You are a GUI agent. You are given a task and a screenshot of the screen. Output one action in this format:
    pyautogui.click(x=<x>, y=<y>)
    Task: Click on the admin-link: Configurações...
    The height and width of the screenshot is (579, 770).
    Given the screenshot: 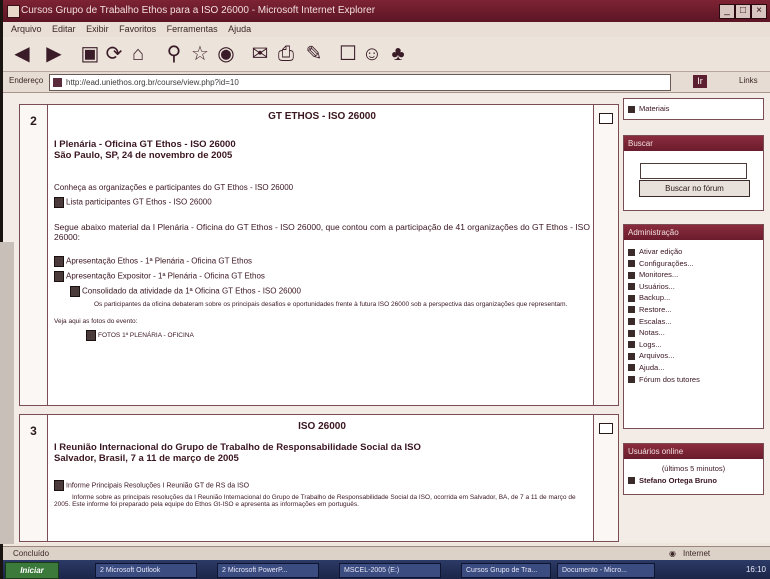 What is the action you would take?
    pyautogui.click(x=666, y=263)
    